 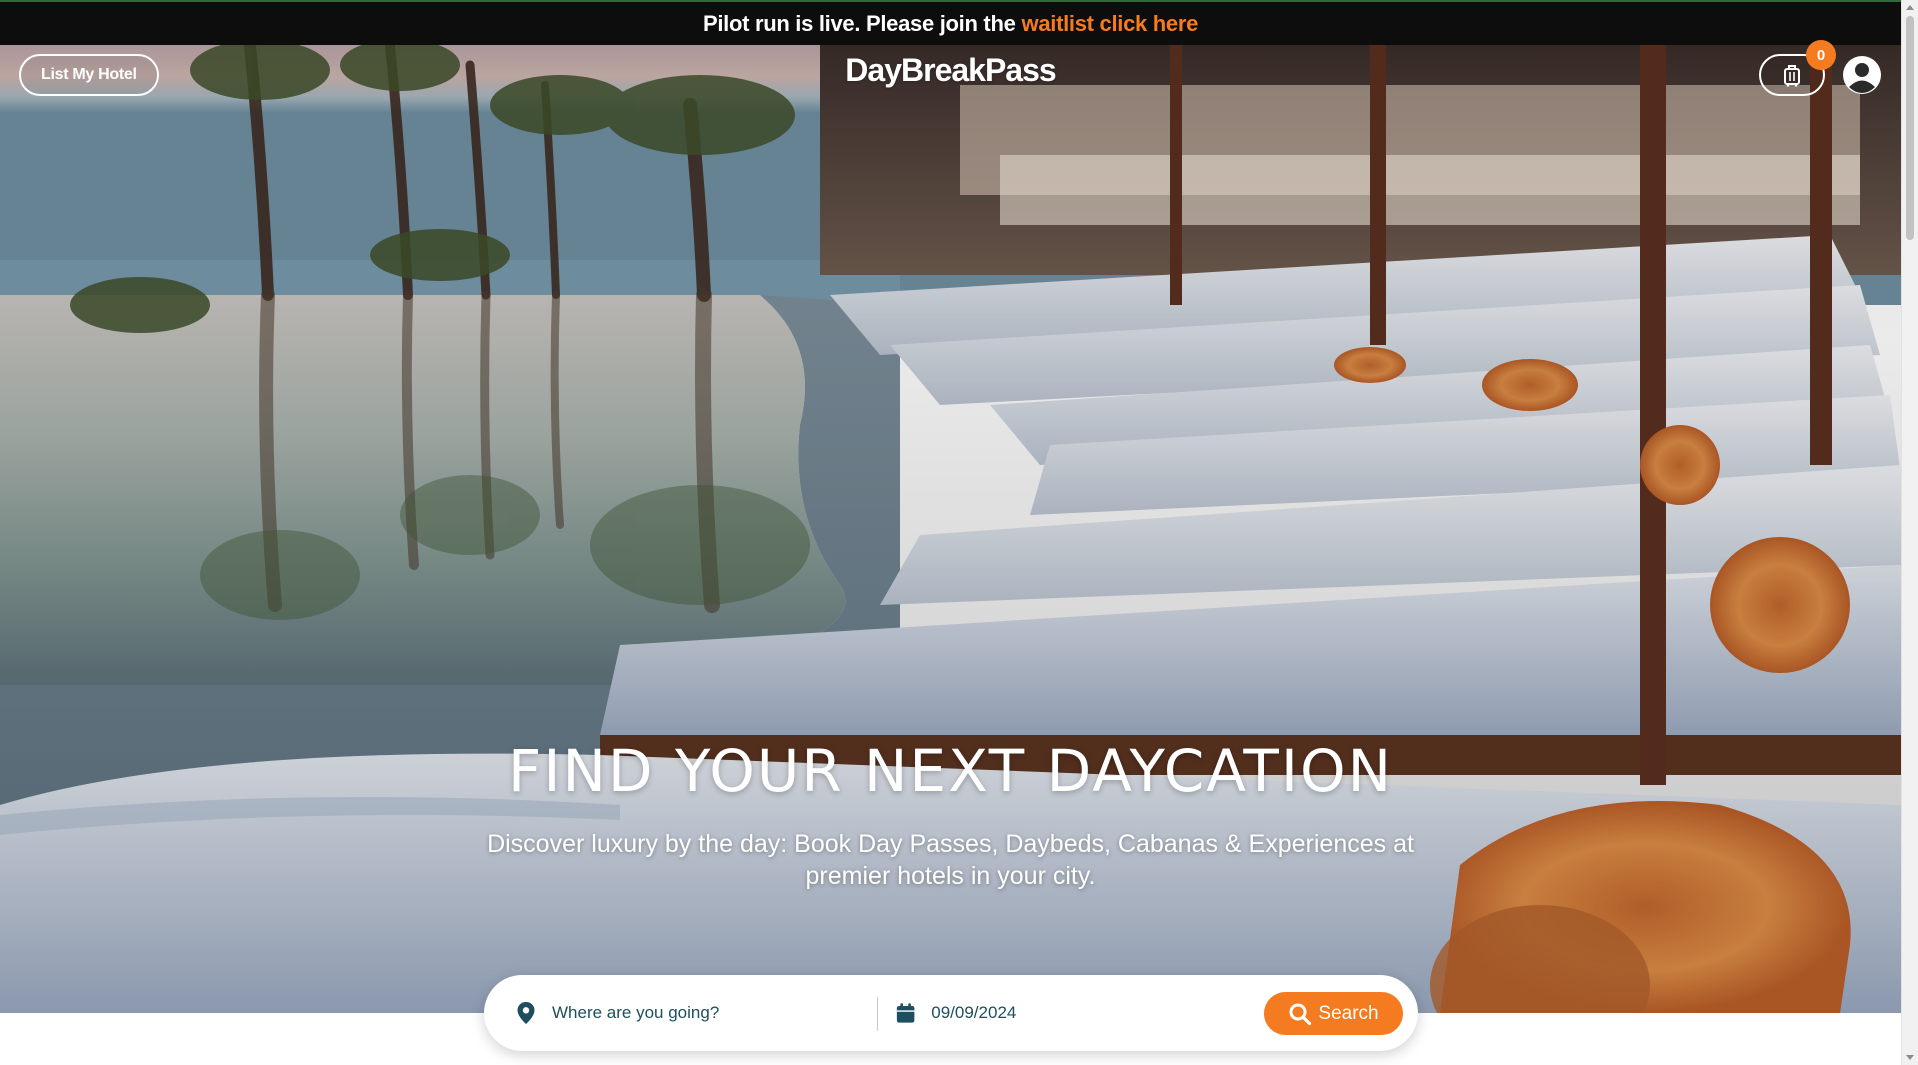 I want to click on announcement-text: Pilot run is live. Please join the, so click(x=859, y=23).